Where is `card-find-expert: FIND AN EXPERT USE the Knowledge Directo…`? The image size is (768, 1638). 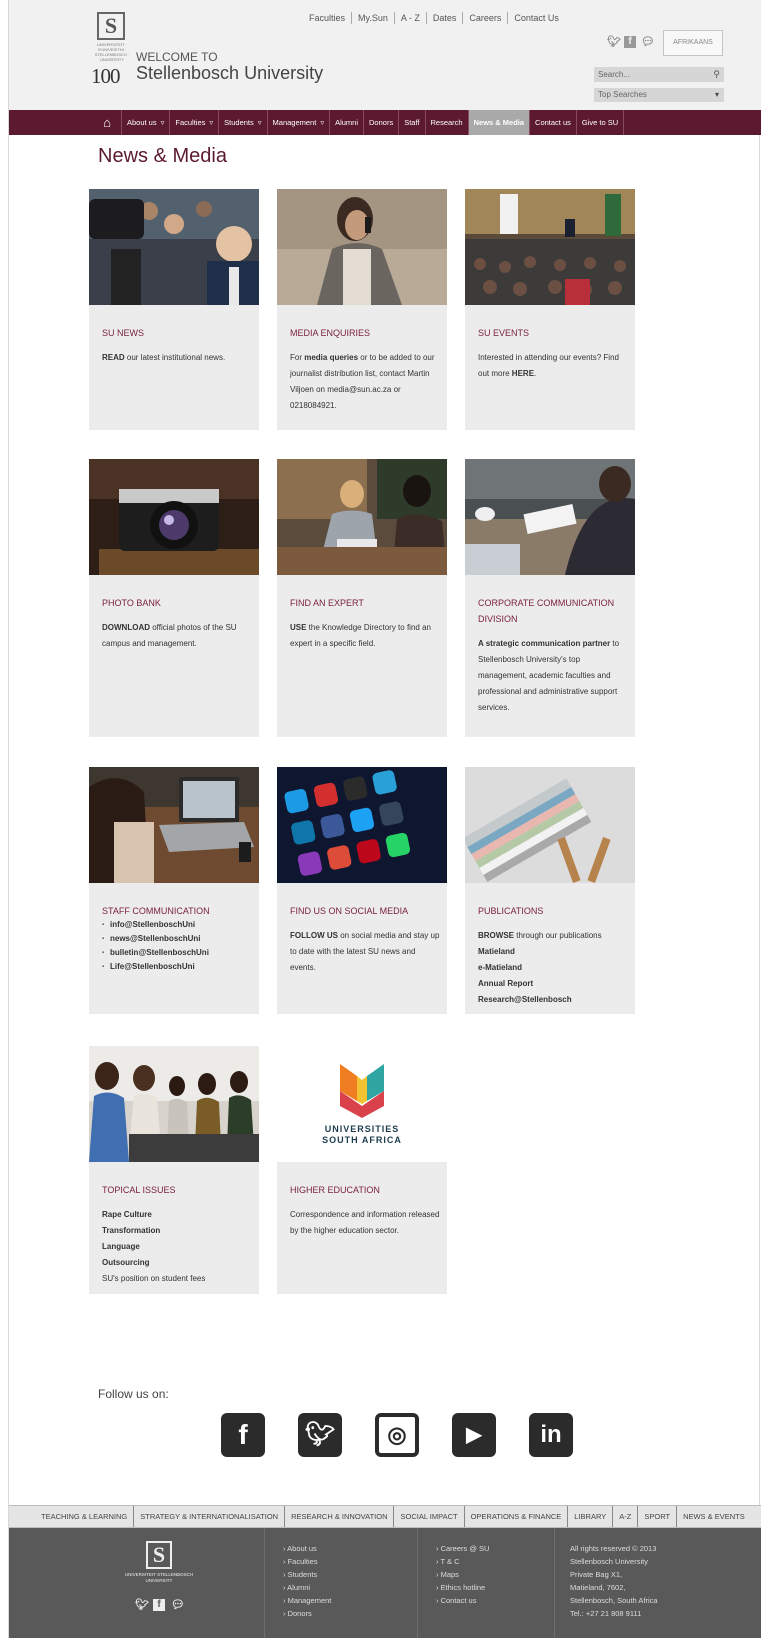
card-find-expert: FIND AN EXPERT USE the Knowledge Directo… is located at coordinates (362, 598).